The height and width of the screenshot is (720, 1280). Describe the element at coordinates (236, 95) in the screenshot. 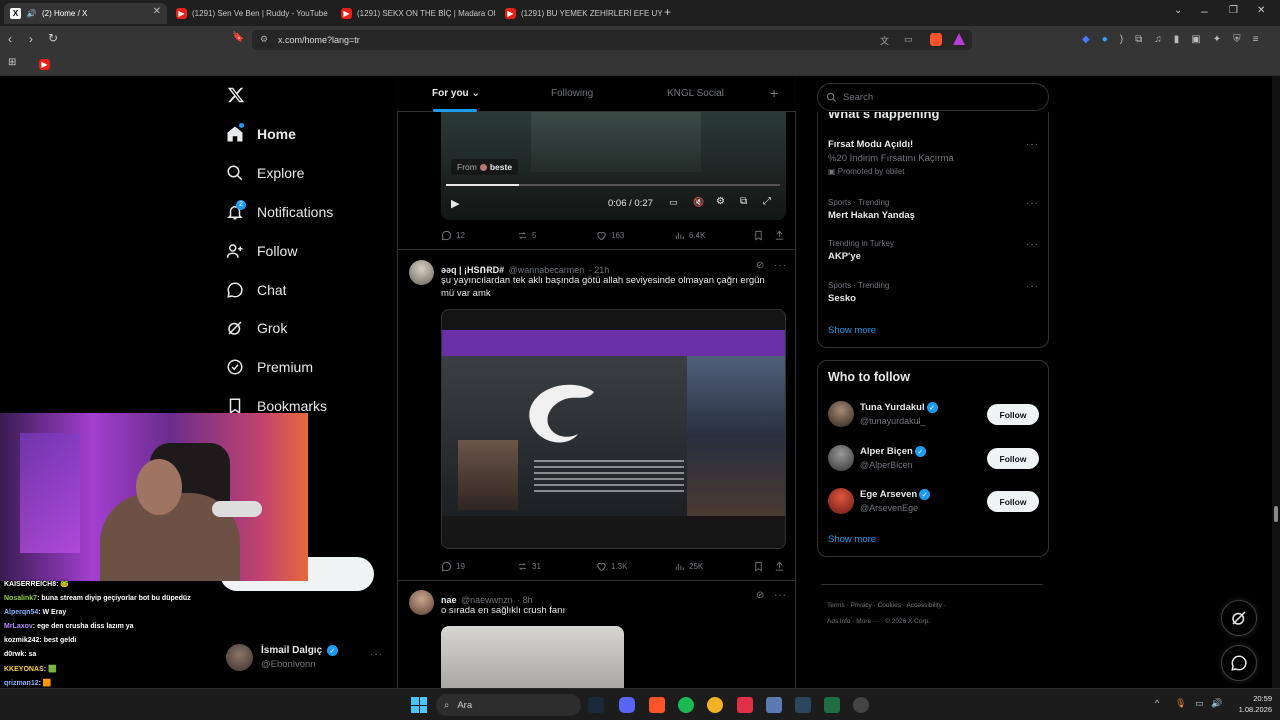

I see `x-logo-icon` at that location.